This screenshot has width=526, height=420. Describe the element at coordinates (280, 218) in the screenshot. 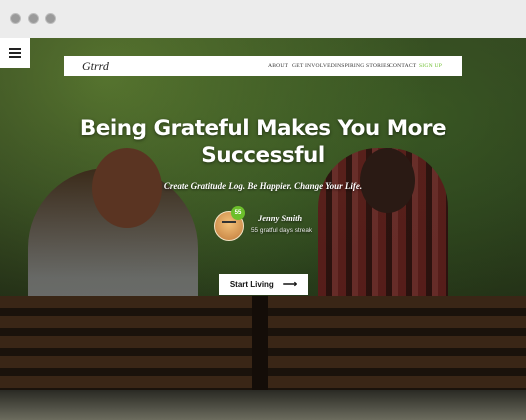

I see `user-name: Jenny Smith` at that location.